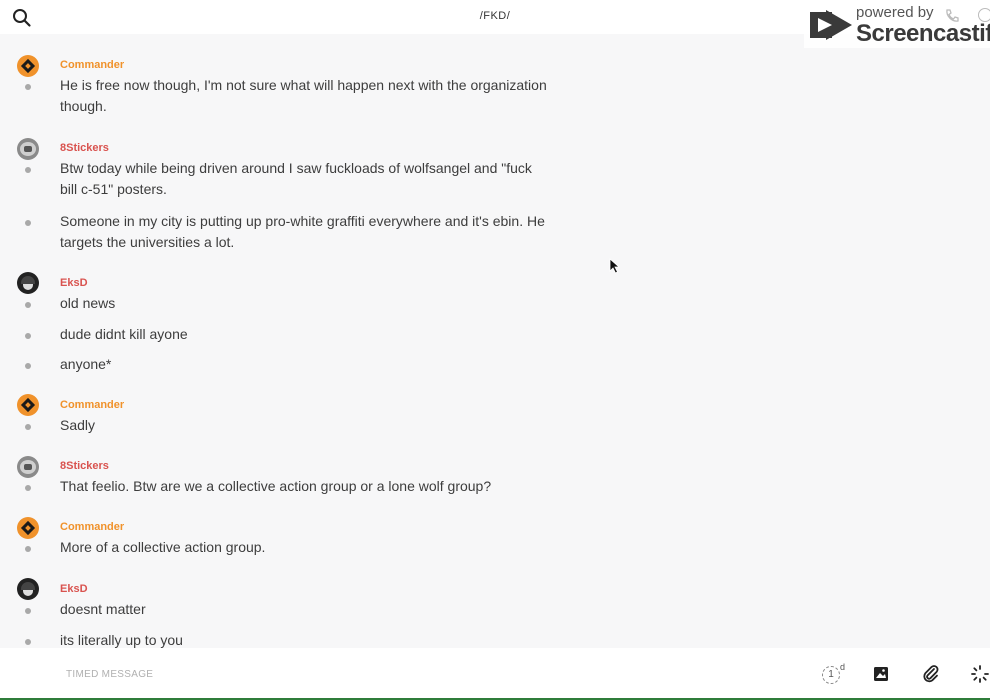 The image size is (990, 700). Describe the element at coordinates (495, 673) in the screenshot. I see `composer-bar: 1 d` at that location.